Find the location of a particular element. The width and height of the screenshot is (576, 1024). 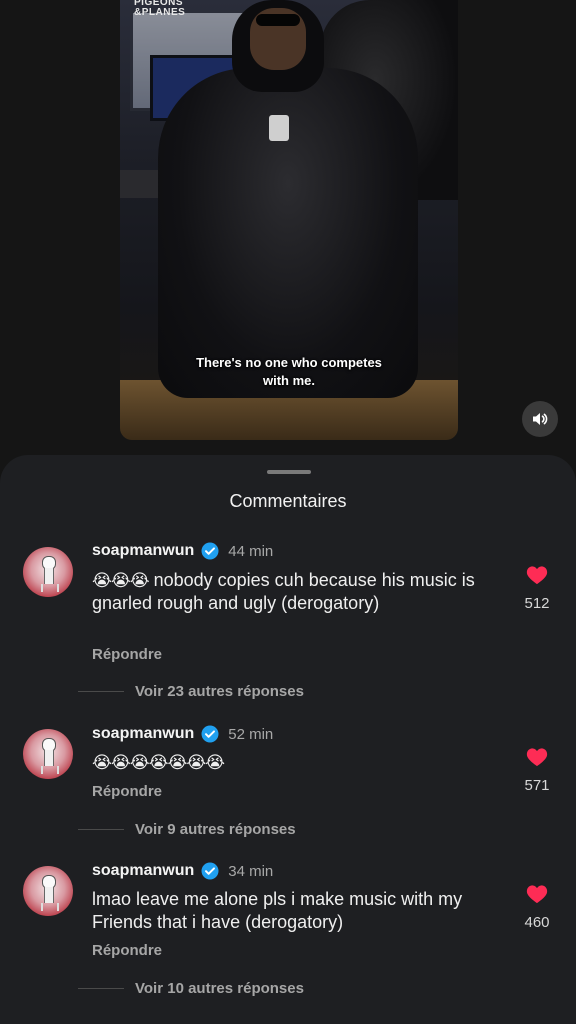

like-count: 460 is located at coordinates (537, 922).